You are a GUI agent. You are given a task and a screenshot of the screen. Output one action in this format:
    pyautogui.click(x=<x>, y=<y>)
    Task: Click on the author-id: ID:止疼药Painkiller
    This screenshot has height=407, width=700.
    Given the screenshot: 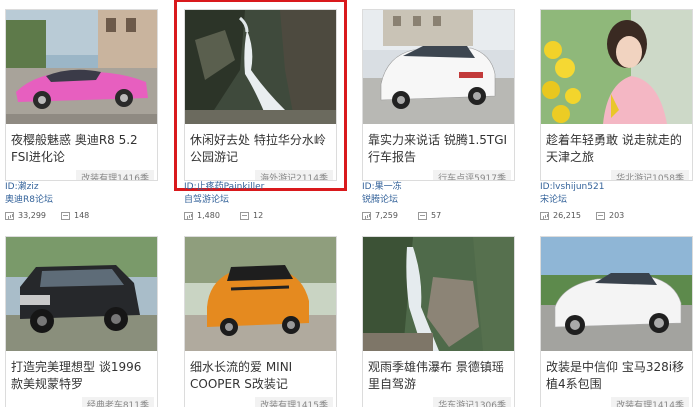 What is the action you would take?
    pyautogui.click(x=264, y=187)
    